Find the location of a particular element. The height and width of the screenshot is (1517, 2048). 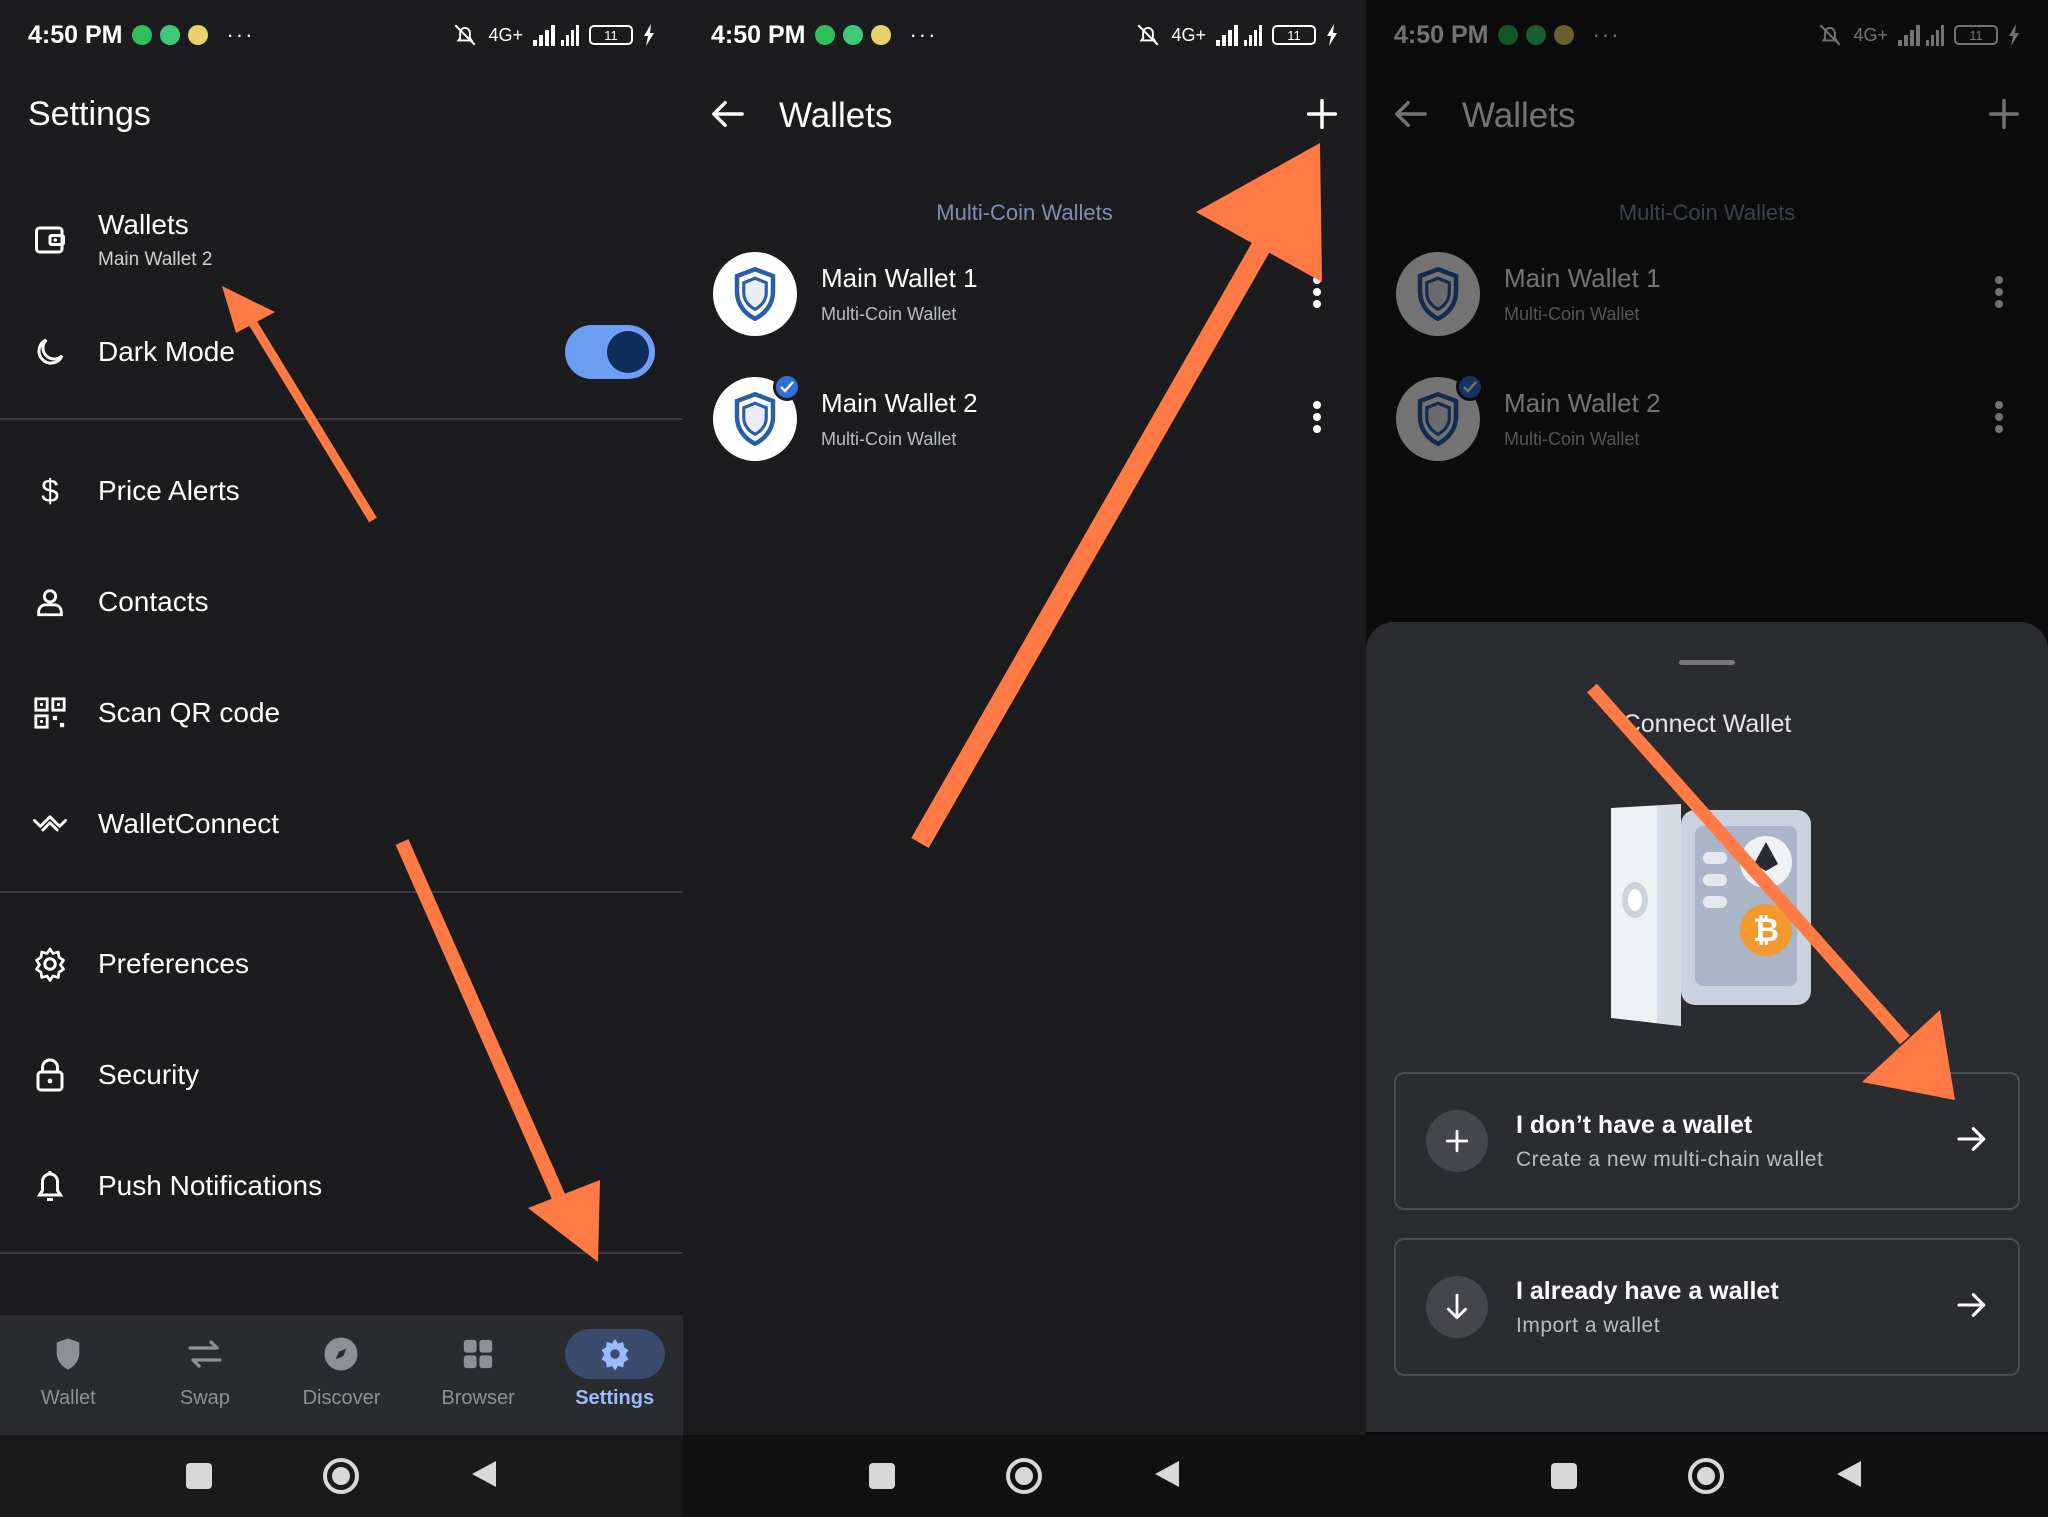

dark-mode-toggle is located at coordinates (610, 352).